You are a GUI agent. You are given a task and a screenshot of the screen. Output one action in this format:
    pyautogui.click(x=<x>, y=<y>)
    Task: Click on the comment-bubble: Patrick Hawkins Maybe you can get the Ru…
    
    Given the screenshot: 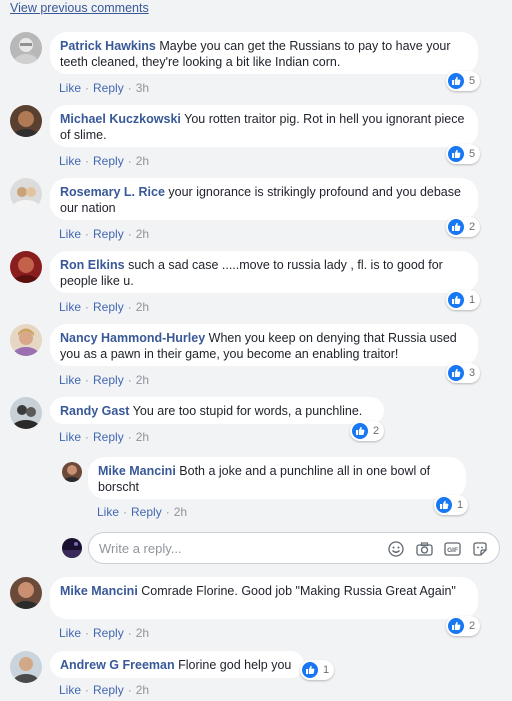 What is the action you would take?
    pyautogui.click(x=264, y=53)
    